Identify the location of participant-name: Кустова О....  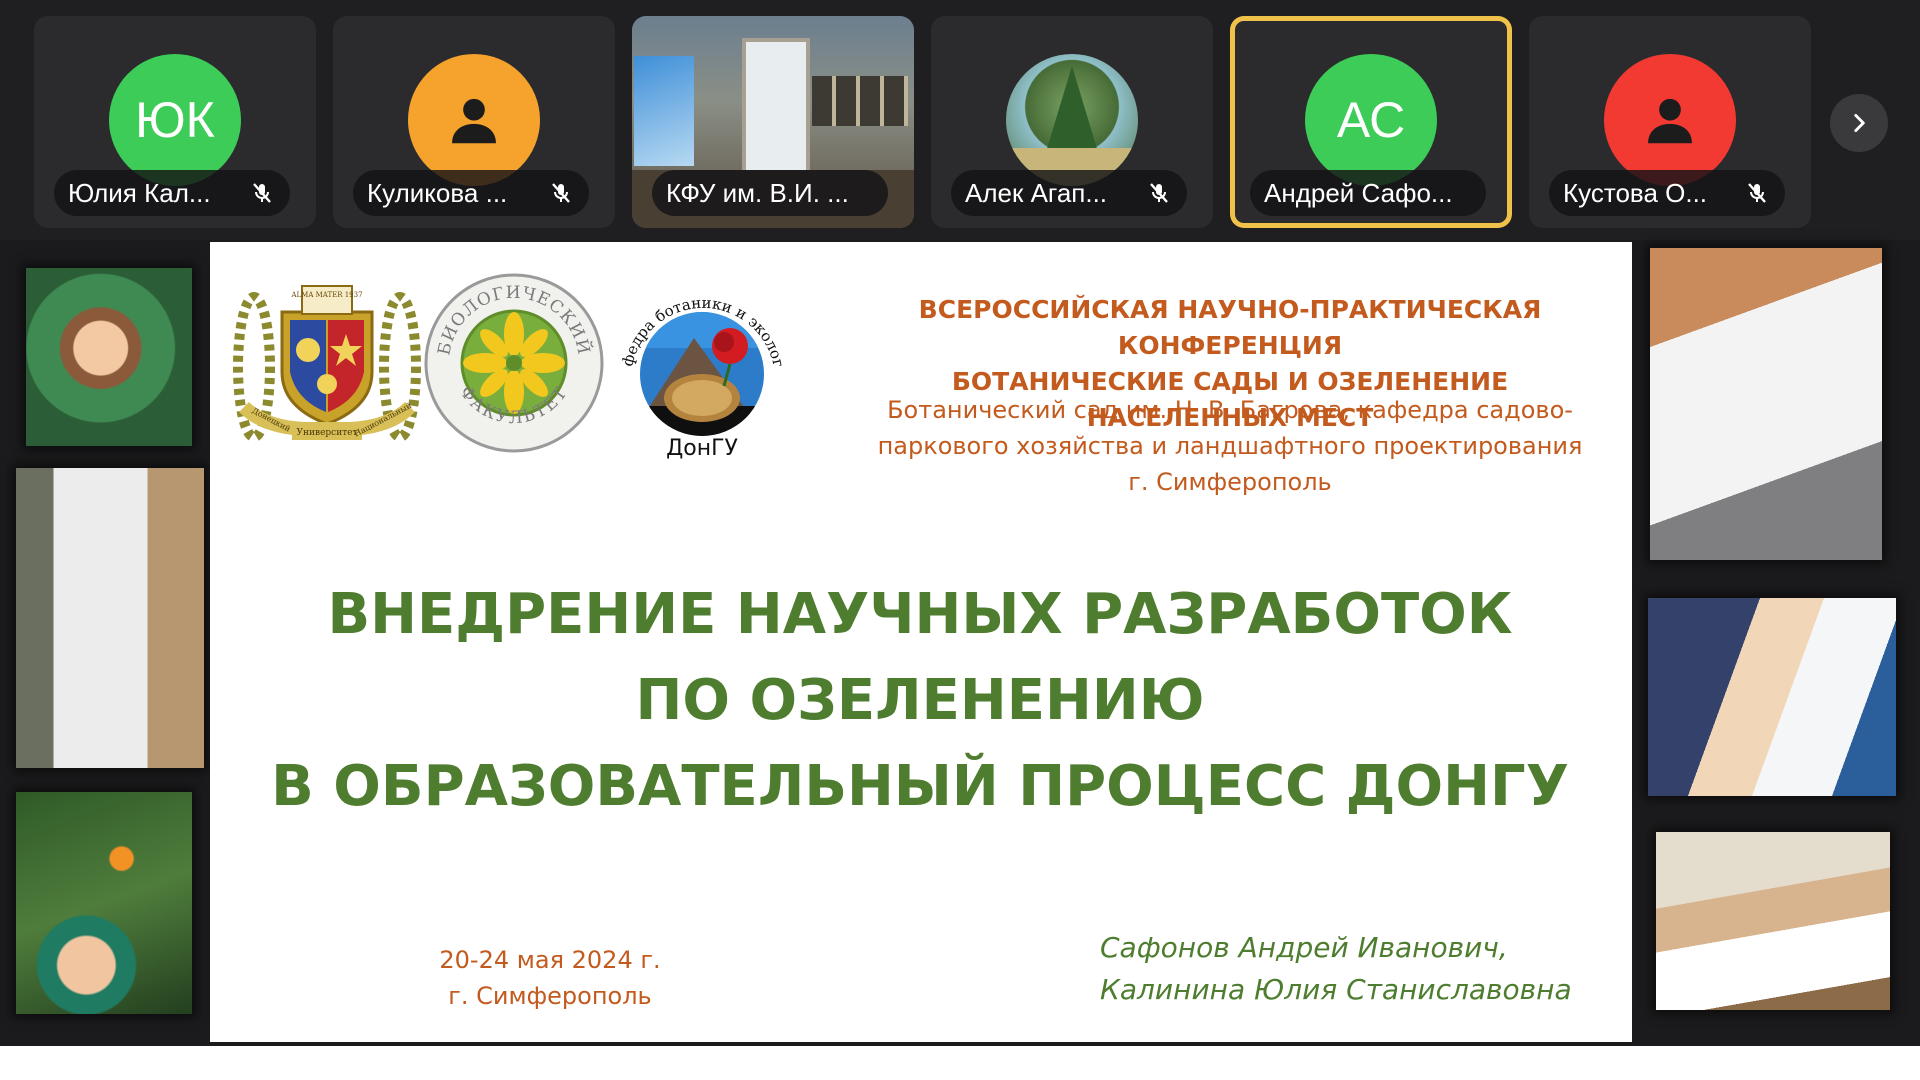
(1635, 192).